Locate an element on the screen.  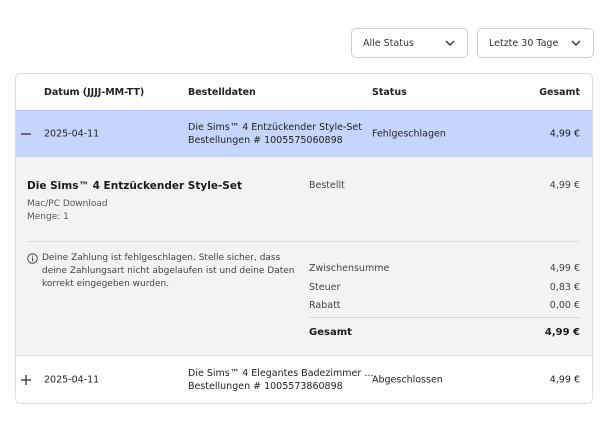
status-filter-select: Alle Status is located at coordinates (409, 43).